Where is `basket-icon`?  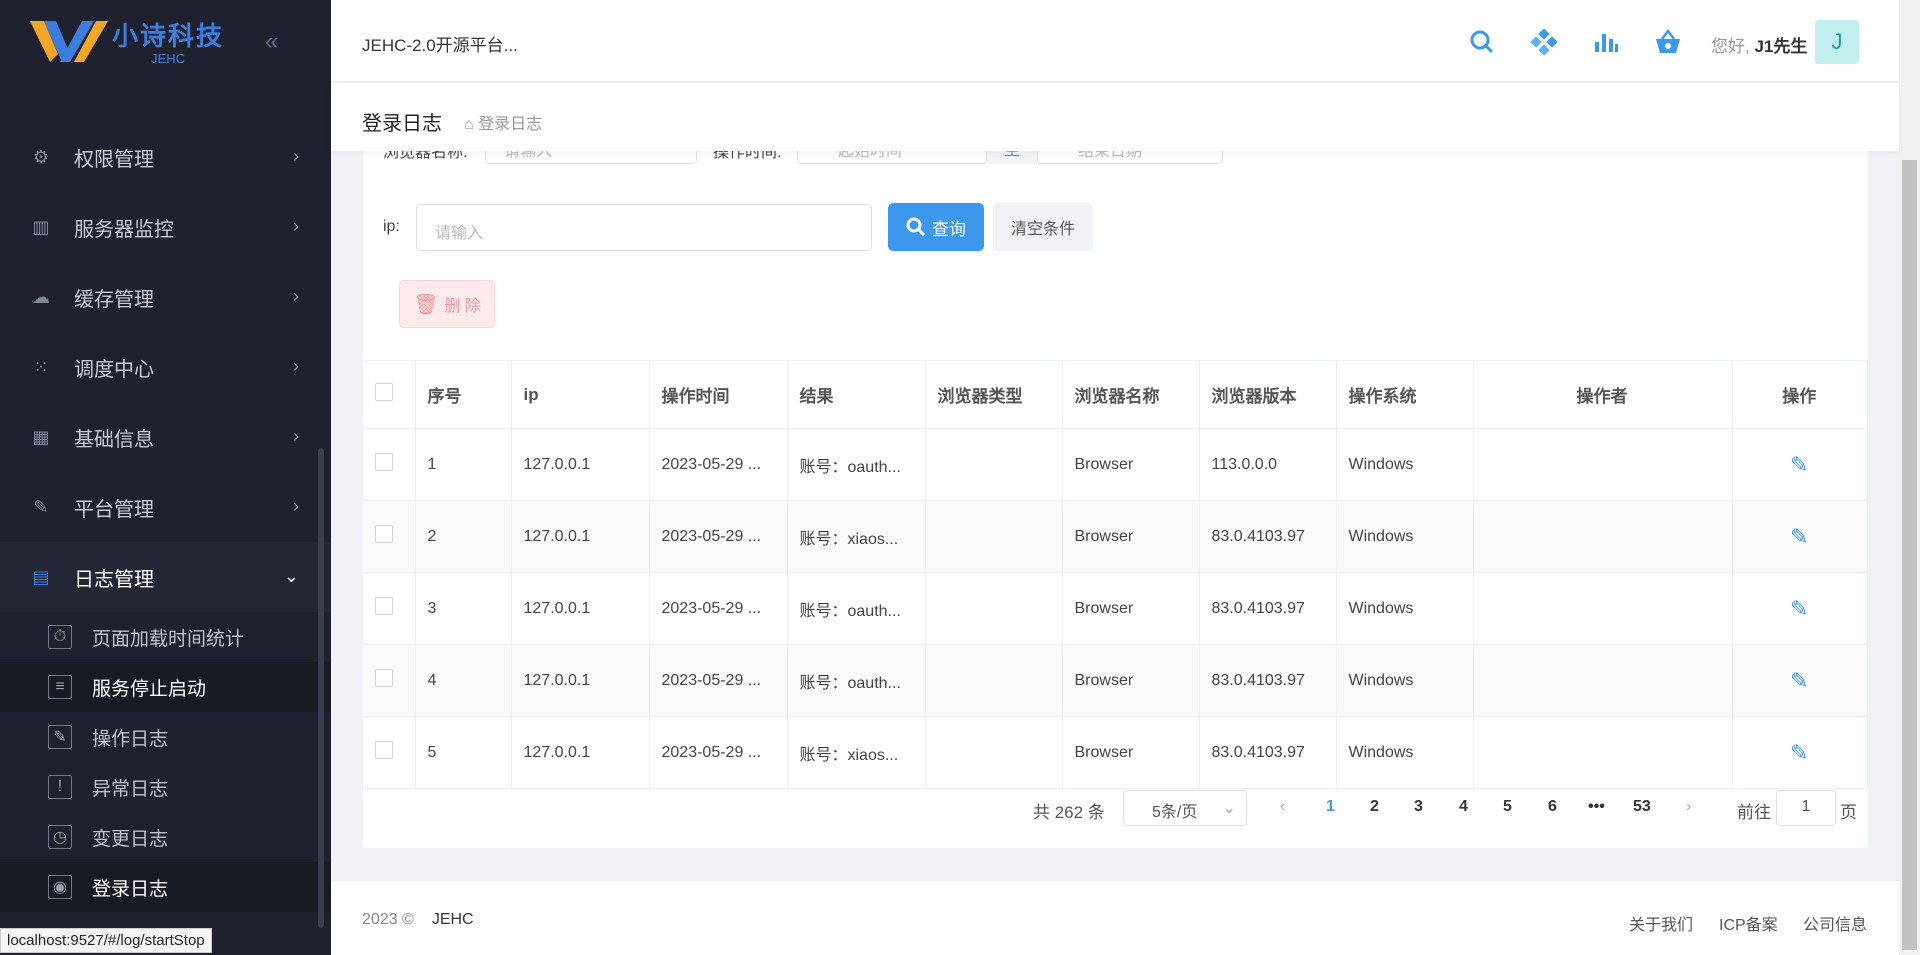 basket-icon is located at coordinates (1668, 42).